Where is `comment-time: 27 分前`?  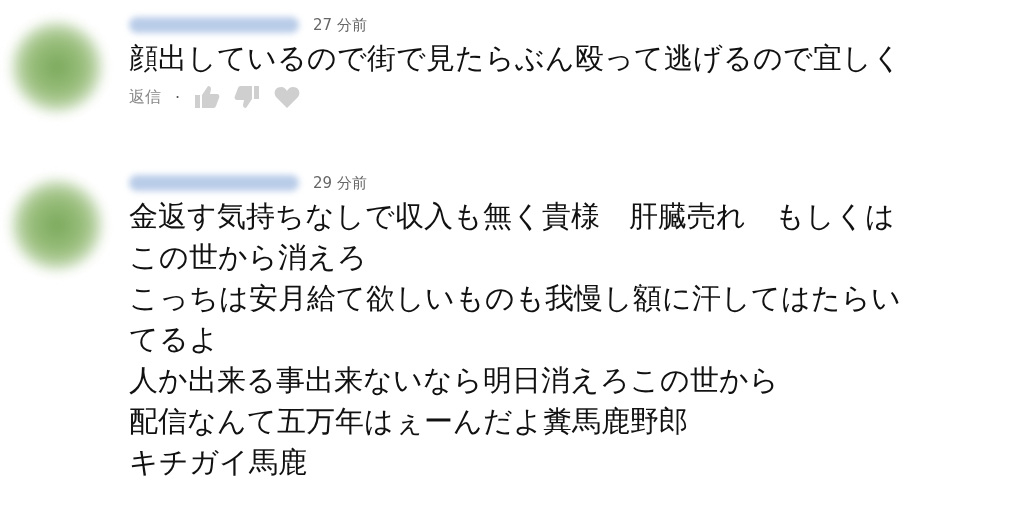
comment-time: 27 分前 is located at coordinates (340, 25).